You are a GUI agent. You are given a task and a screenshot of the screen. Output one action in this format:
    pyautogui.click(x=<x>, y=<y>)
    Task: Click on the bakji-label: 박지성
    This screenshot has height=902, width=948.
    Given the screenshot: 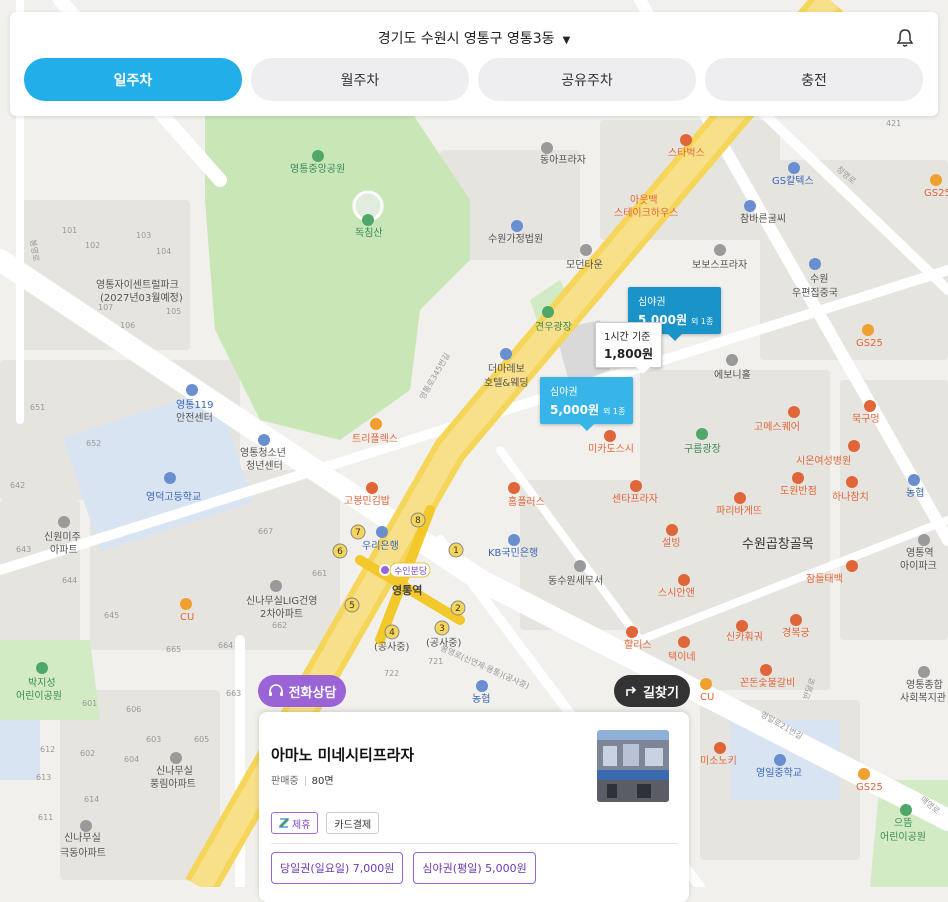 What is the action you would take?
    pyautogui.click(x=42, y=683)
    